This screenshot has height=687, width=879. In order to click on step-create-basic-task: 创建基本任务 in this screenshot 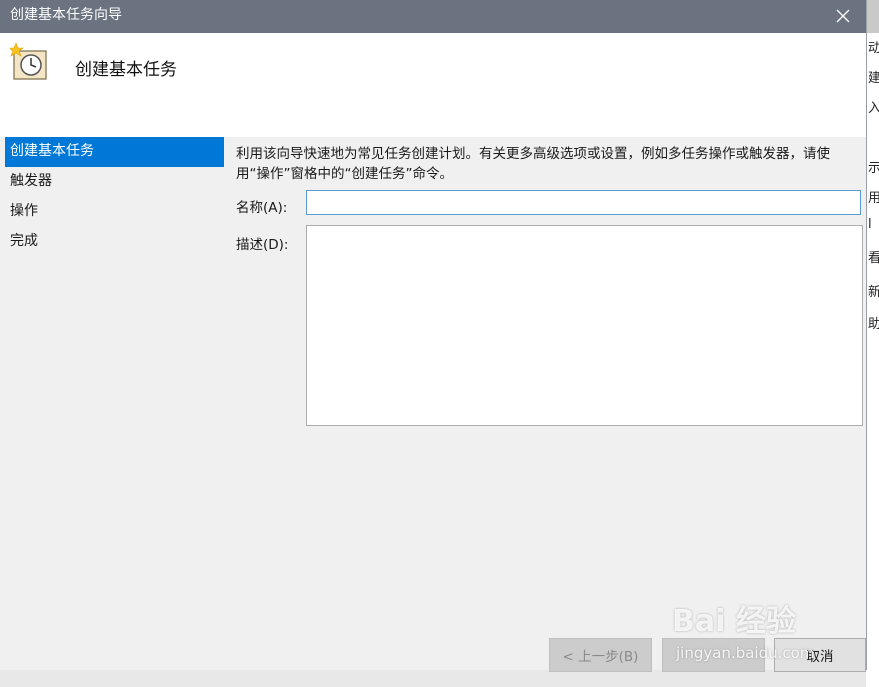, I will do `click(114, 152)`.